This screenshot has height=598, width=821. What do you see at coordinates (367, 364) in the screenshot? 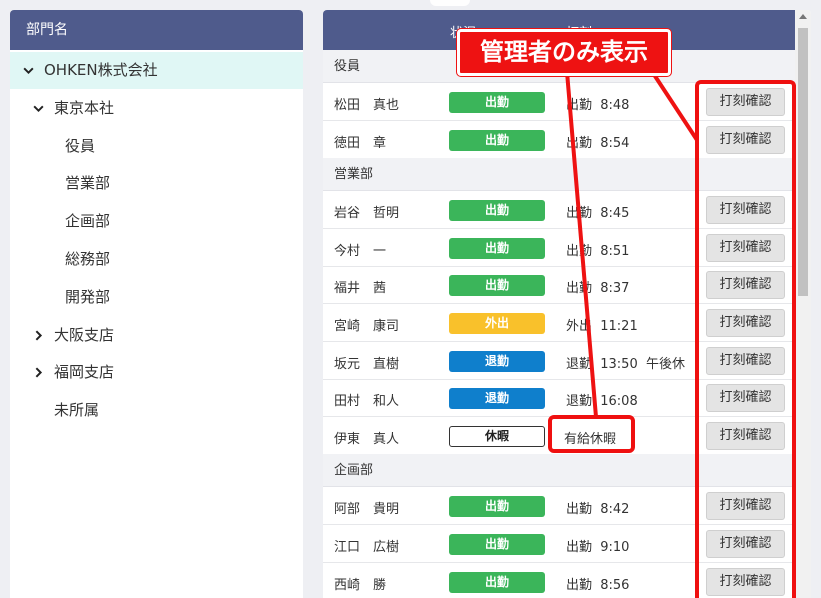
I see `employee-name: 坂元 直樹` at bounding box center [367, 364].